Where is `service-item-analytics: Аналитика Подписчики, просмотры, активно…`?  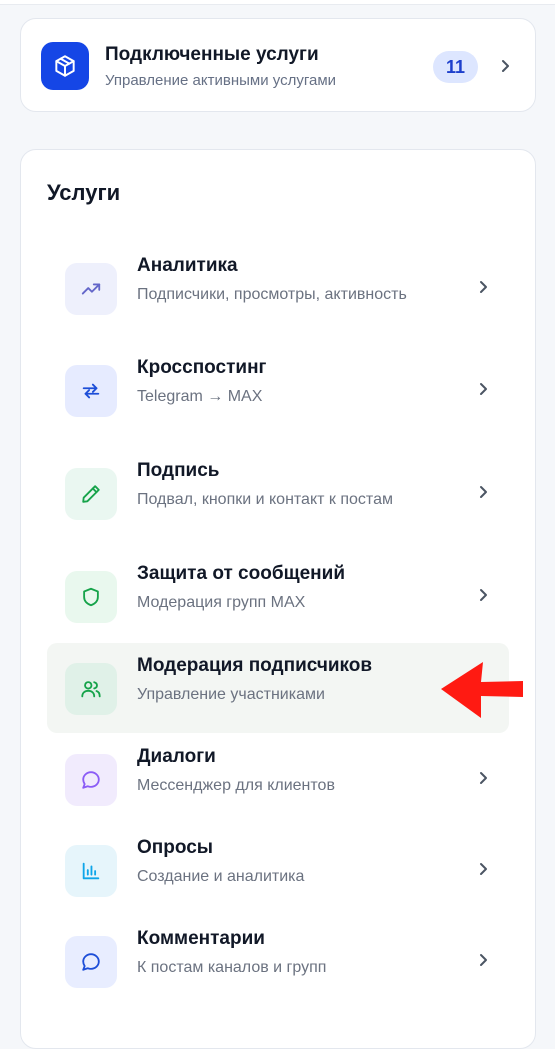 service-item-analytics: Аналитика Подписчики, просмотры, активно… is located at coordinates (278, 288).